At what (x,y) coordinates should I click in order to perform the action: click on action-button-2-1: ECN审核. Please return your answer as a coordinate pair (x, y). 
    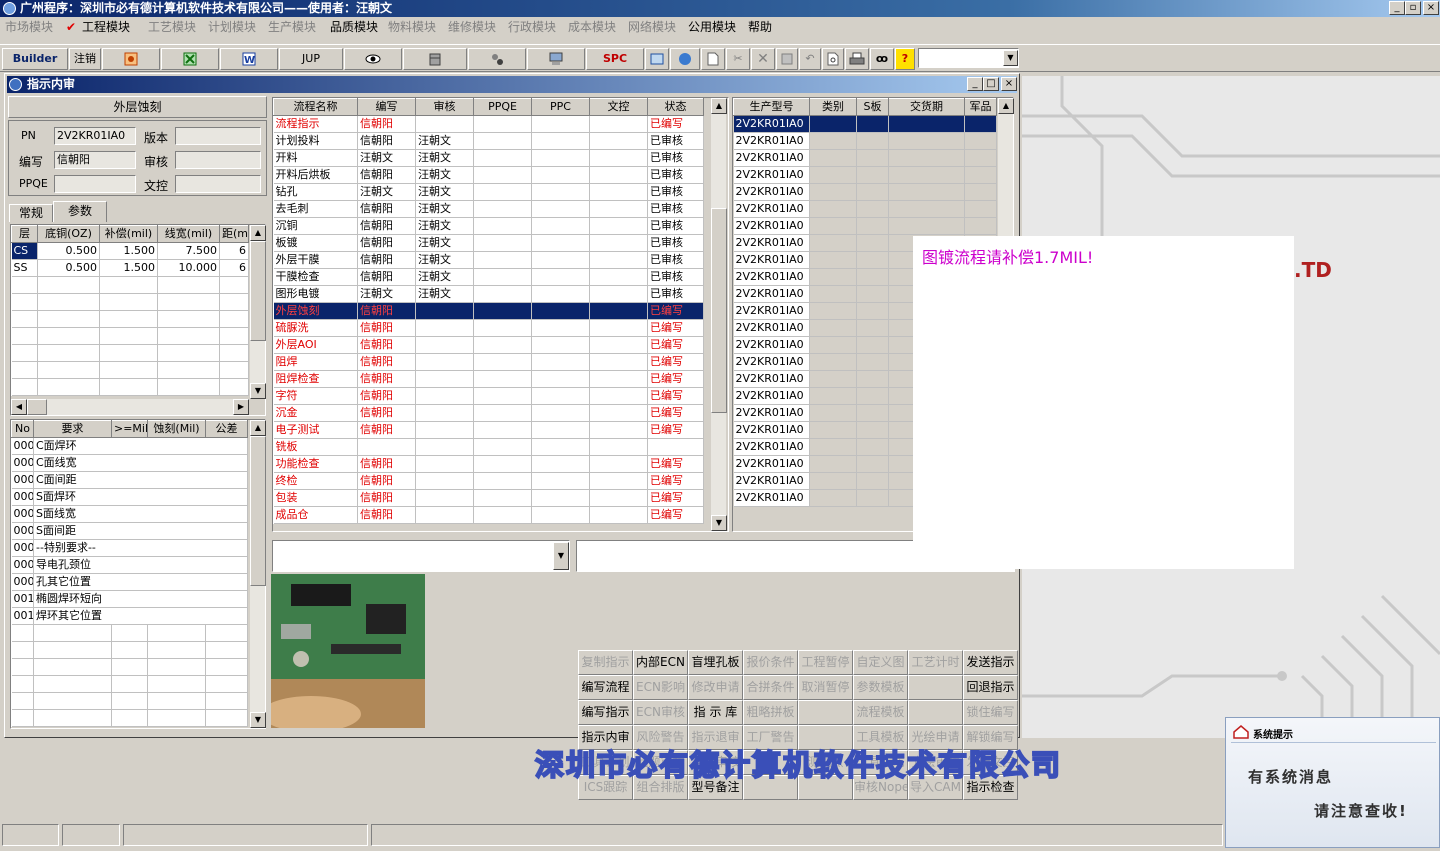
    Looking at the image, I should click on (660, 712).